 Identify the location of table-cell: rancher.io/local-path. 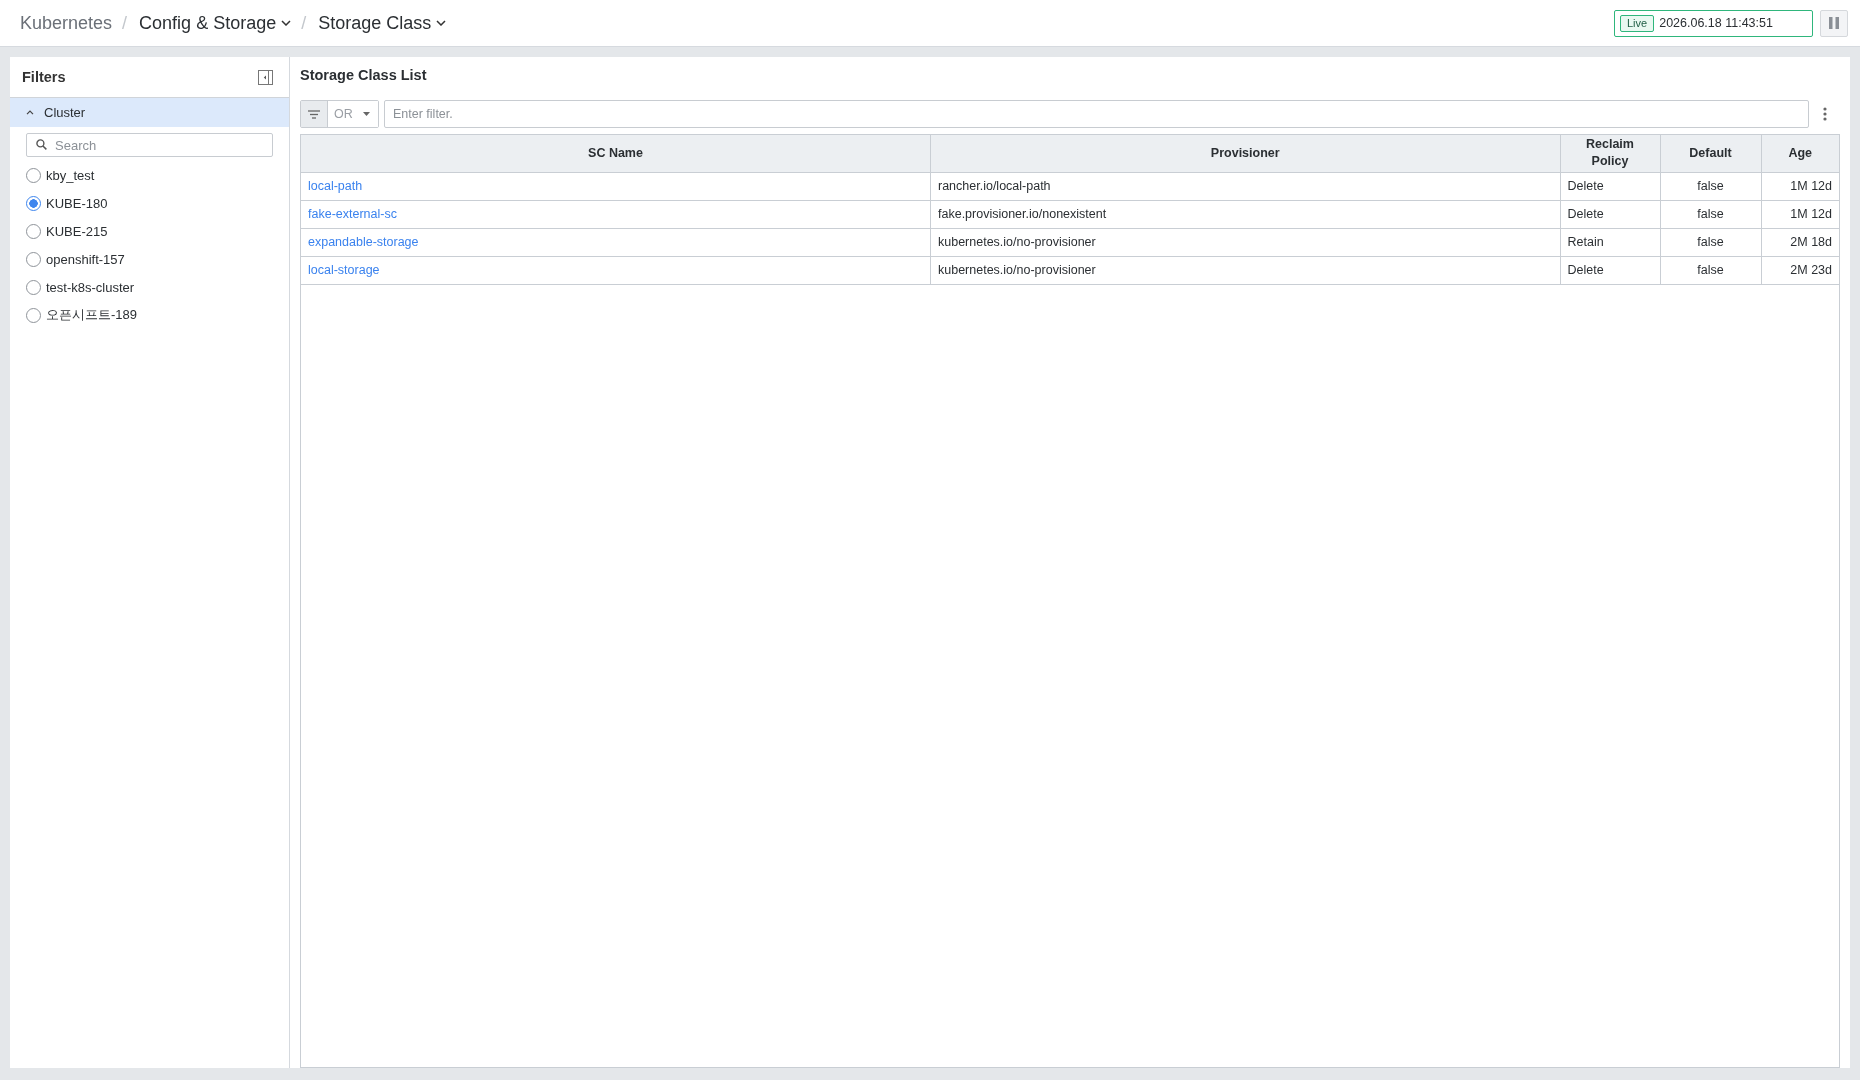
(1245, 186).